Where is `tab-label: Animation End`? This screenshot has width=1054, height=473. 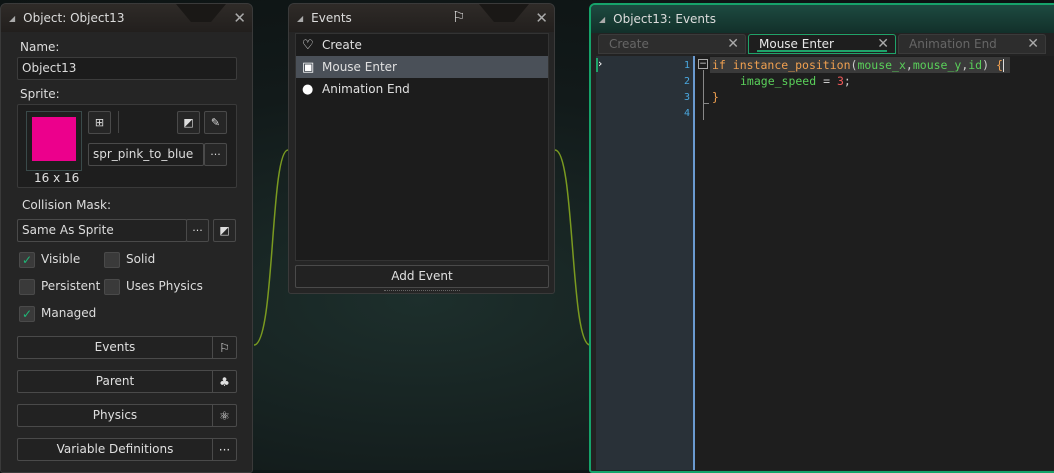 tab-label: Animation End is located at coordinates (953, 44).